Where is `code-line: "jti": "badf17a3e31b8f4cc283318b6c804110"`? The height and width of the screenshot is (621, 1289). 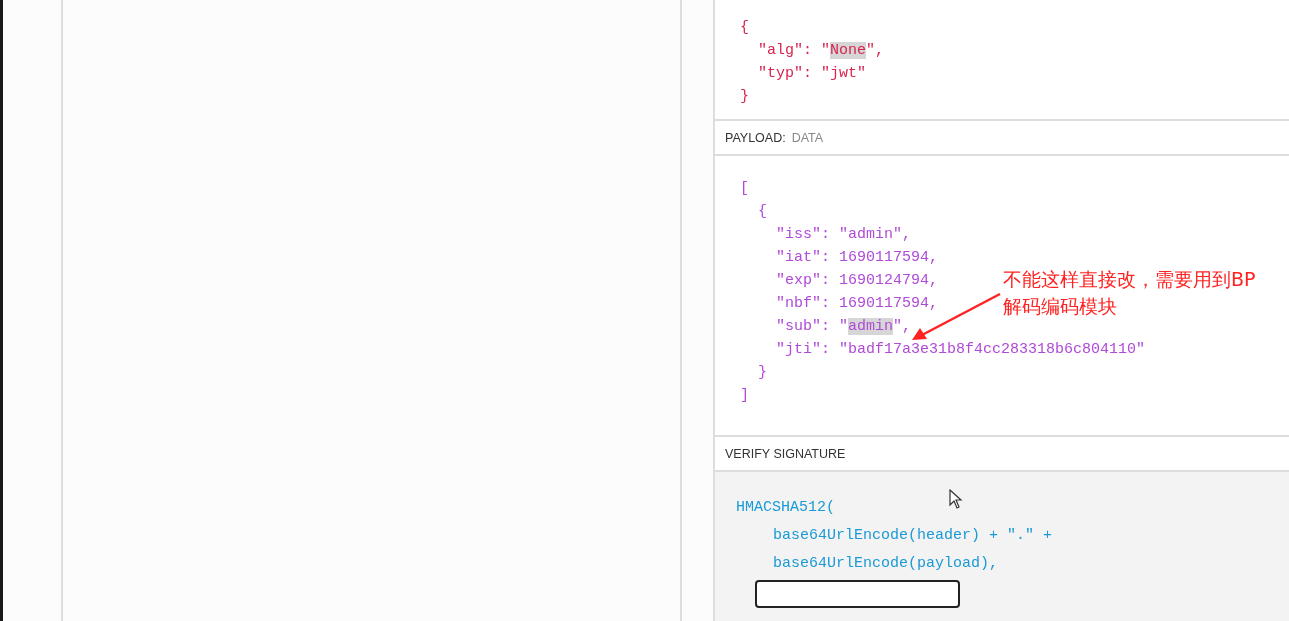
code-line: "jti": "badf17a3e31b8f4cc283318b6c804110" is located at coordinates (960, 350).